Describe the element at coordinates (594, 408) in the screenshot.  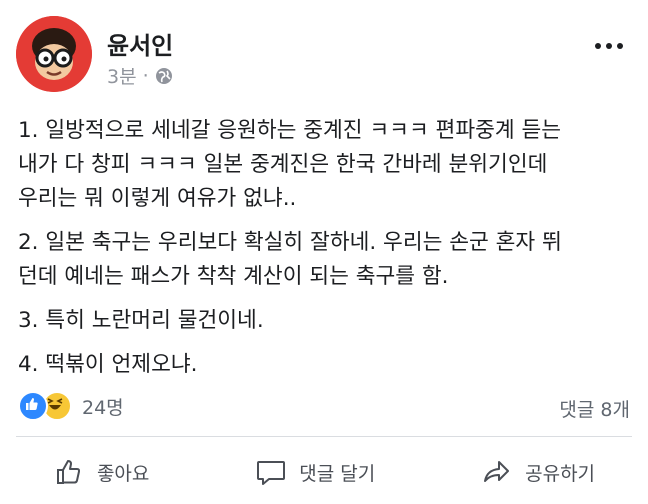
I see `comments-count: 댓글 8개` at that location.